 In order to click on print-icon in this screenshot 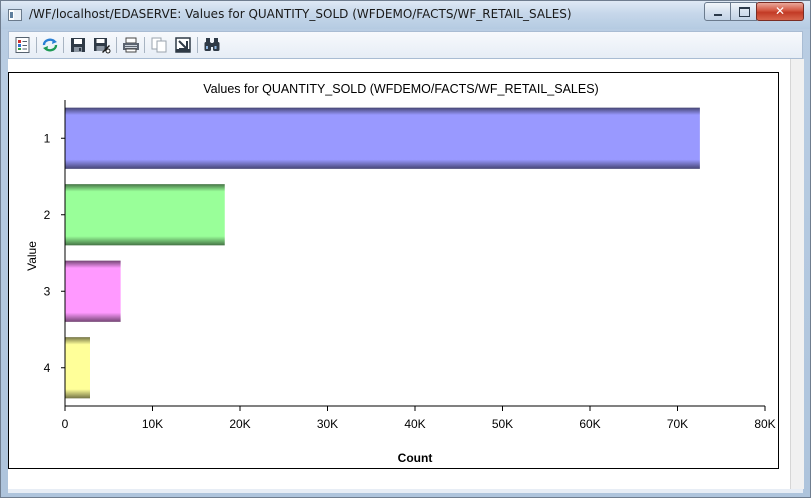, I will do `click(131, 45)`.